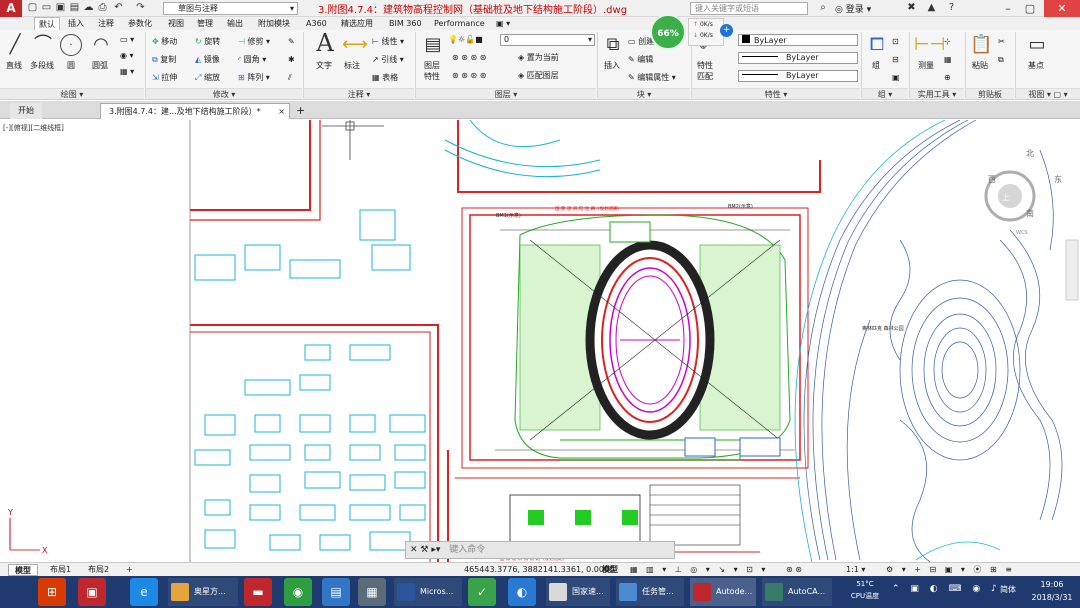  What do you see at coordinates (230, 8) in the screenshot?
I see `workspace-dropdown: 草图与注释 ▾` at bounding box center [230, 8].